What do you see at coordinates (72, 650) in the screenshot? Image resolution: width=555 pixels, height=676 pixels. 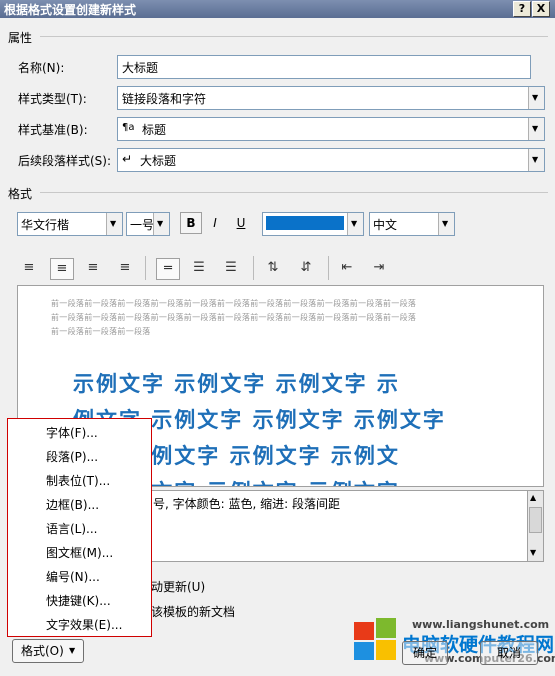 I see `chevron-down-icon: ▼` at bounding box center [72, 650].